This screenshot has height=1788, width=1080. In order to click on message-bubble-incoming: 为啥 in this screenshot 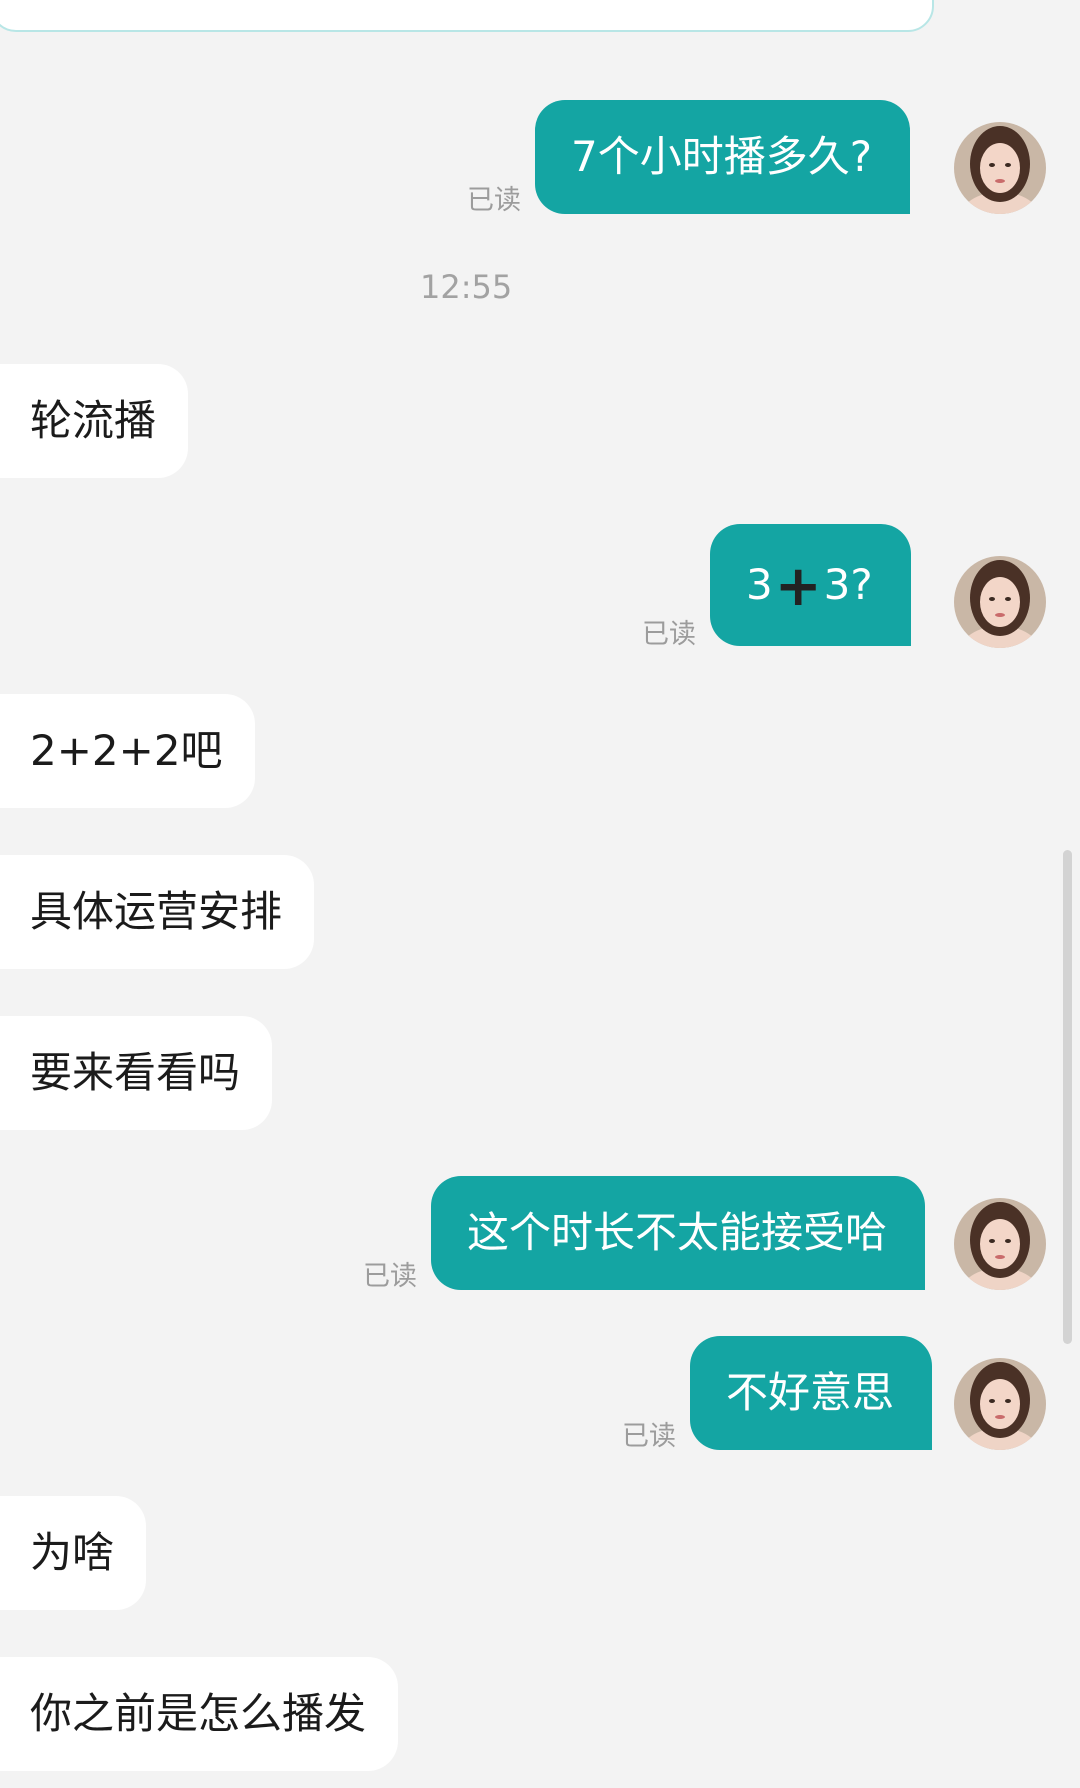, I will do `click(73, 1553)`.